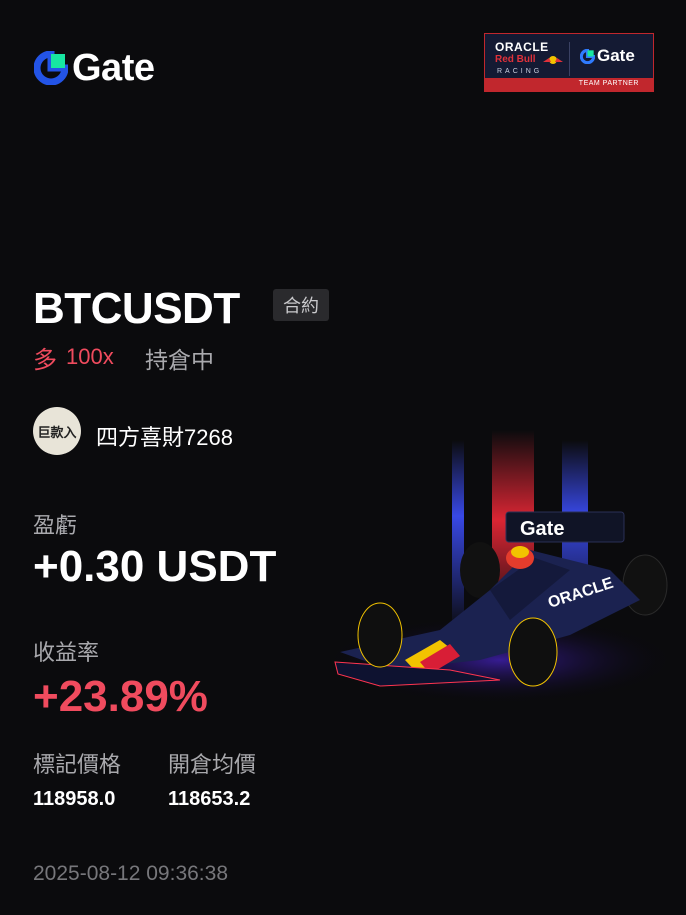 The width and height of the screenshot is (686, 915). I want to click on entry-price-value: 118653.2, so click(209, 799).